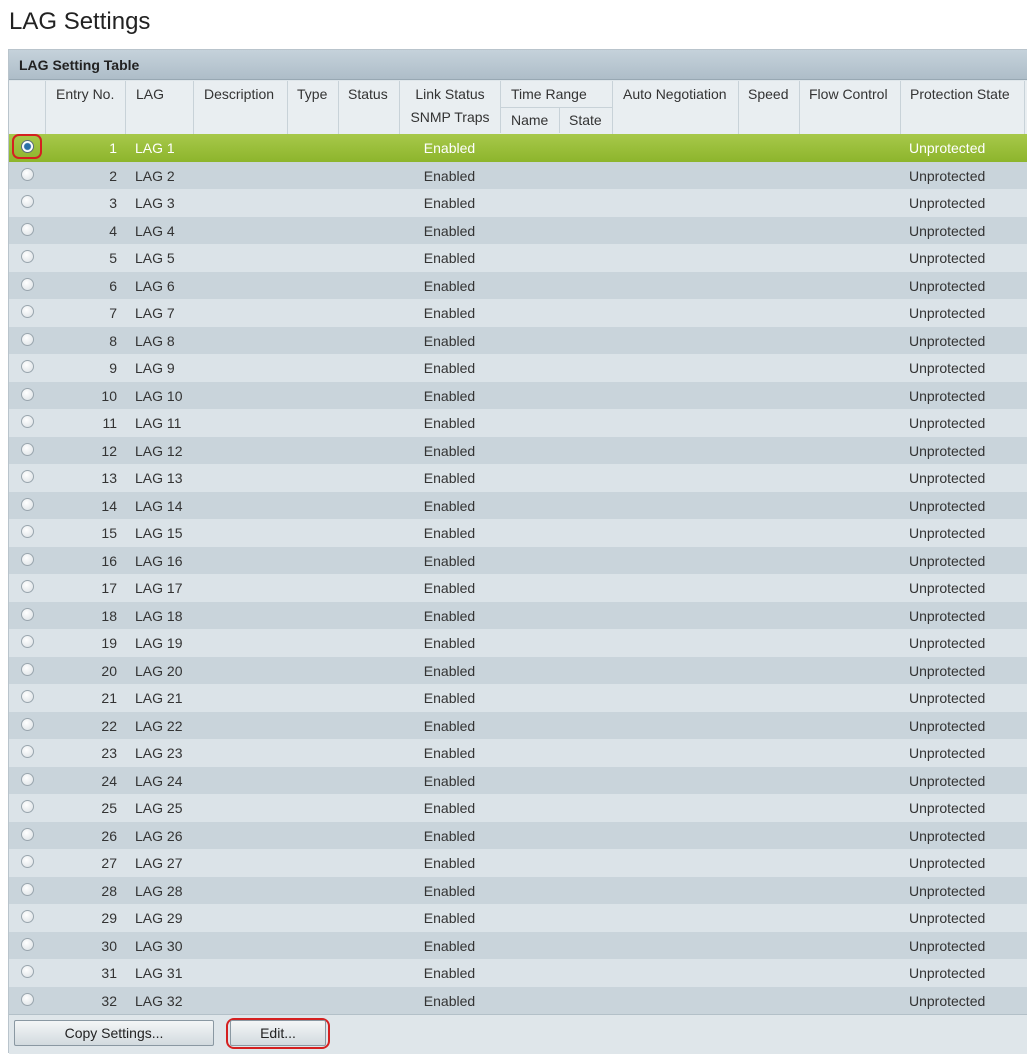 Image resolution: width=1027 pixels, height=1057 pixels. Describe the element at coordinates (113, 368) in the screenshot. I see `entry-no-cell: 9` at that location.